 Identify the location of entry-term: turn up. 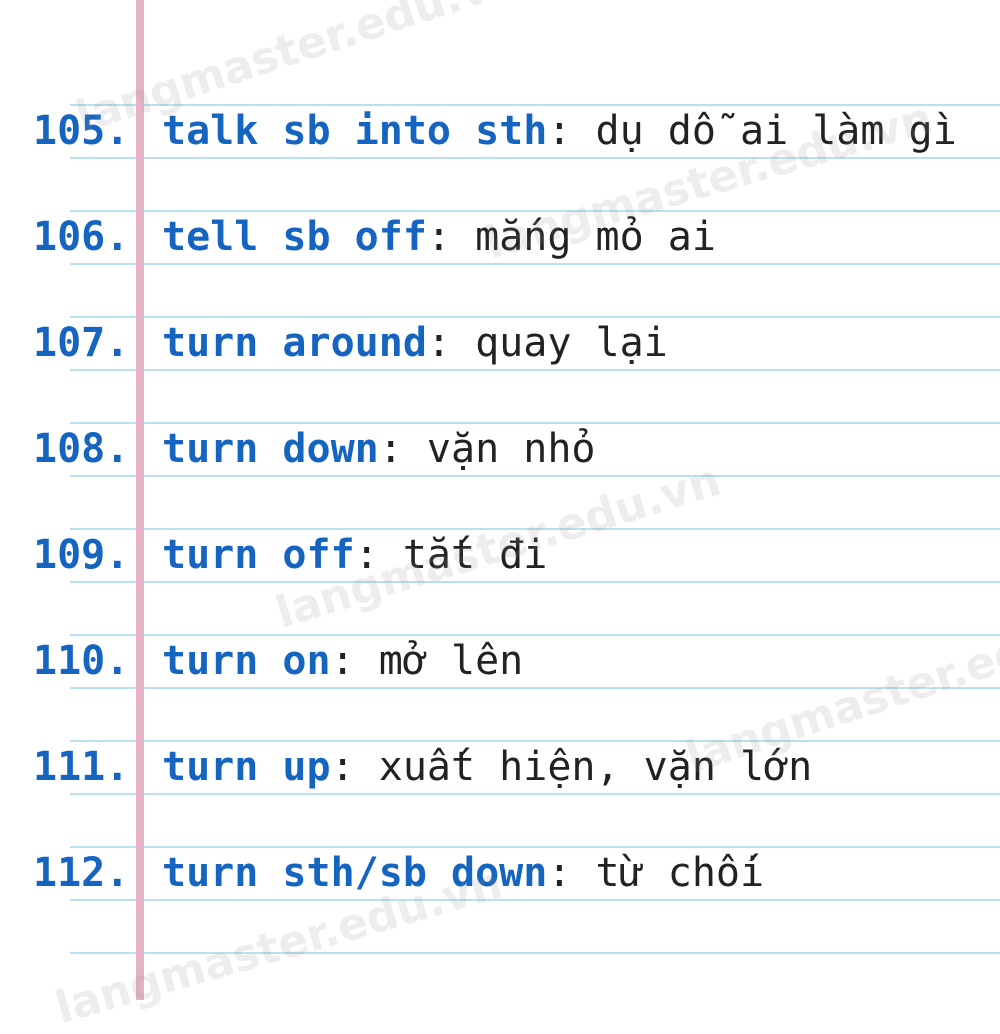
(246, 767).